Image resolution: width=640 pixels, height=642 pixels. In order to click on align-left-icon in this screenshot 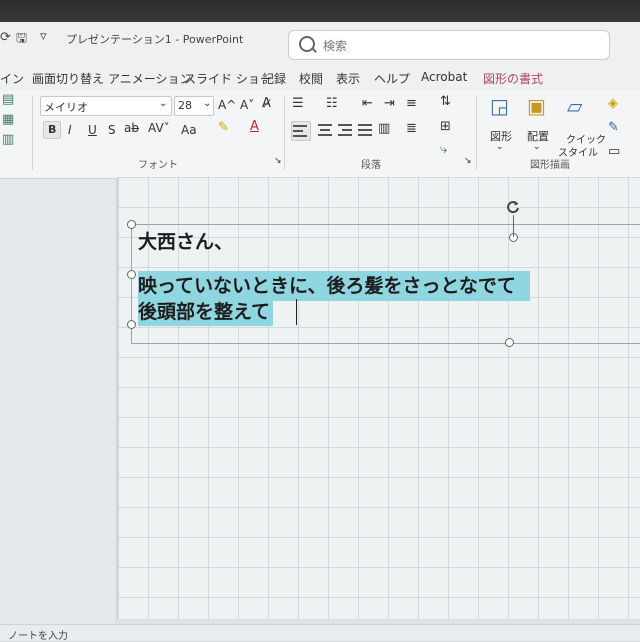, I will do `click(301, 131)`.